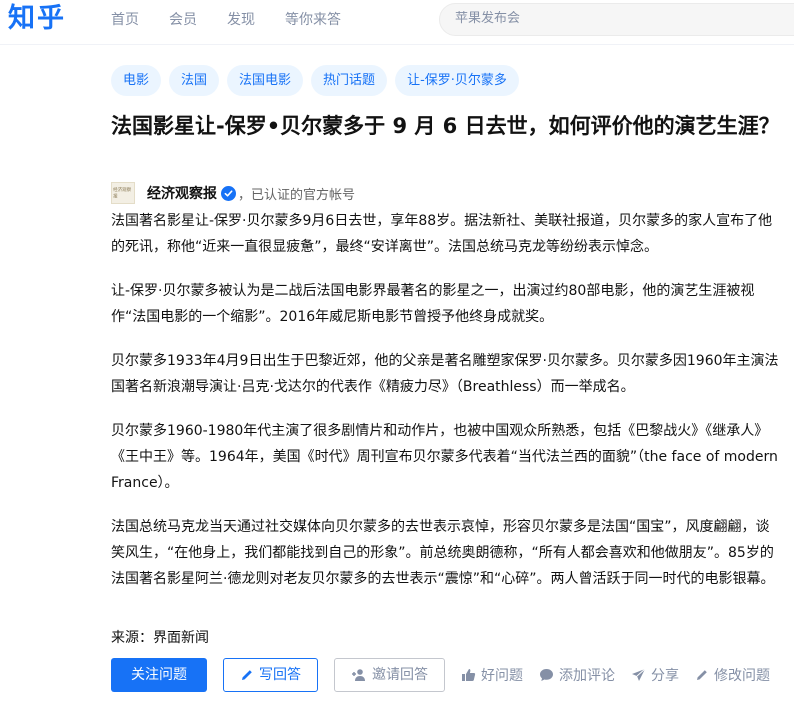  Describe the element at coordinates (665, 676) in the screenshot. I see `share-label: 分享` at that location.